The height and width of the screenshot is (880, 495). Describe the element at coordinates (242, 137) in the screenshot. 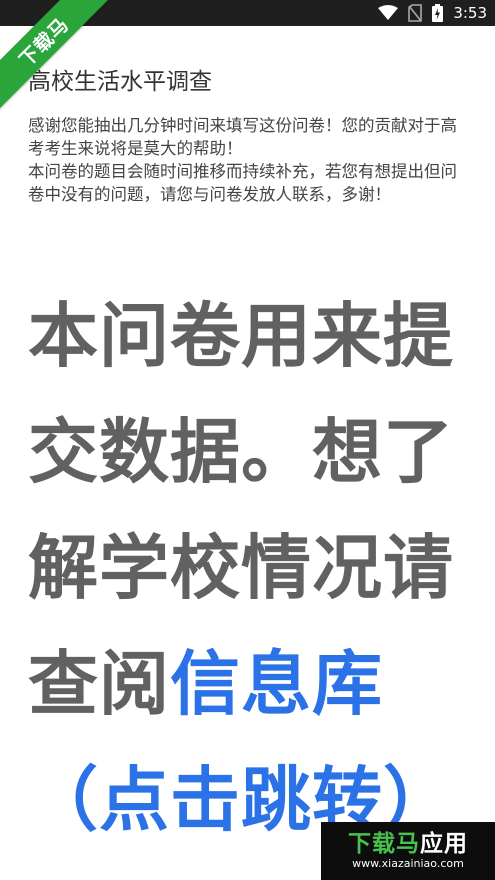

I see `description-paragraph-1: 感谢您能抽出几分钟时间来填写这份问卷！您的贡献对于高考考生来说将是莫大的帮助！` at that location.